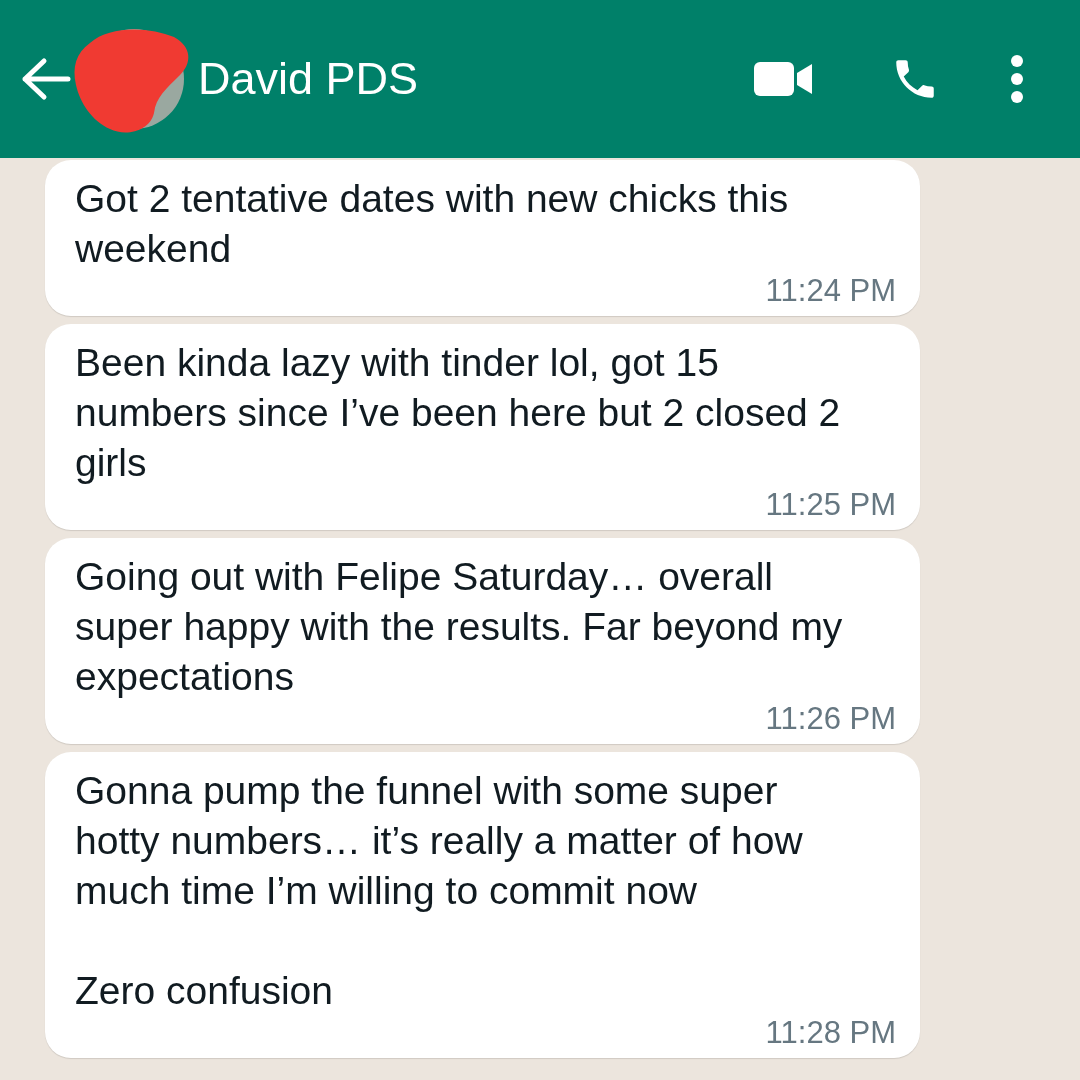 This screenshot has width=1080, height=1080. What do you see at coordinates (476, 79) in the screenshot?
I see `contact-name: David PDS` at bounding box center [476, 79].